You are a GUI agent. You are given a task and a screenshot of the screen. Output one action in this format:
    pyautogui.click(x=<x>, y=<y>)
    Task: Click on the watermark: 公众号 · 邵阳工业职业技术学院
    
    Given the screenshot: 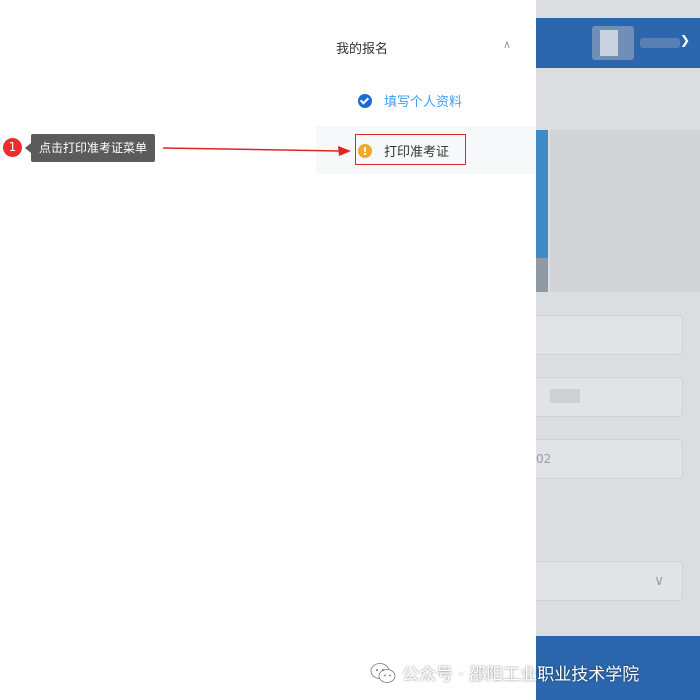 What is the action you would take?
    pyautogui.click(x=504, y=672)
    